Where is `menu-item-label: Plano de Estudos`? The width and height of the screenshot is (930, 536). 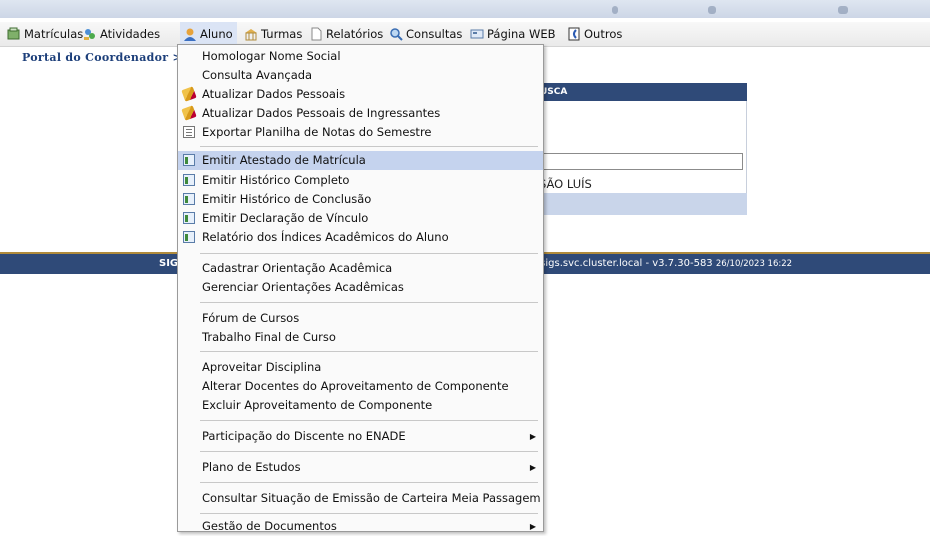 menu-item-label: Plano de Estudos is located at coordinates (251, 467).